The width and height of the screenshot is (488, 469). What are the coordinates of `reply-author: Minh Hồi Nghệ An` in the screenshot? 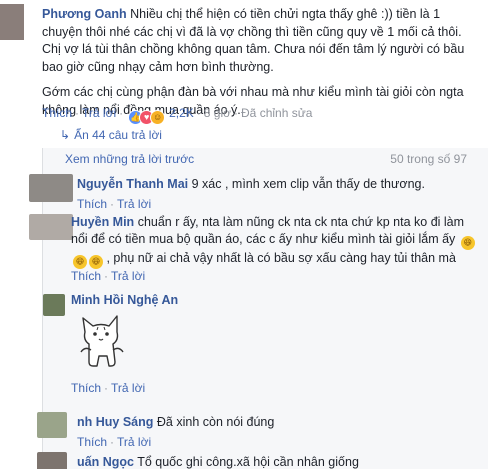 It's located at (124, 300).